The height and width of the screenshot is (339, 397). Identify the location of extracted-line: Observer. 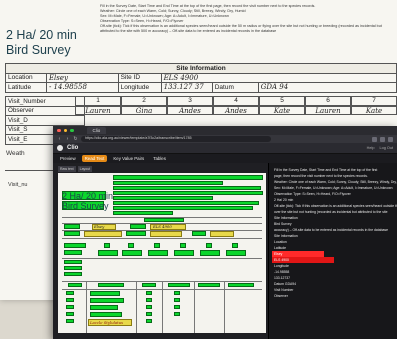
(335, 296).